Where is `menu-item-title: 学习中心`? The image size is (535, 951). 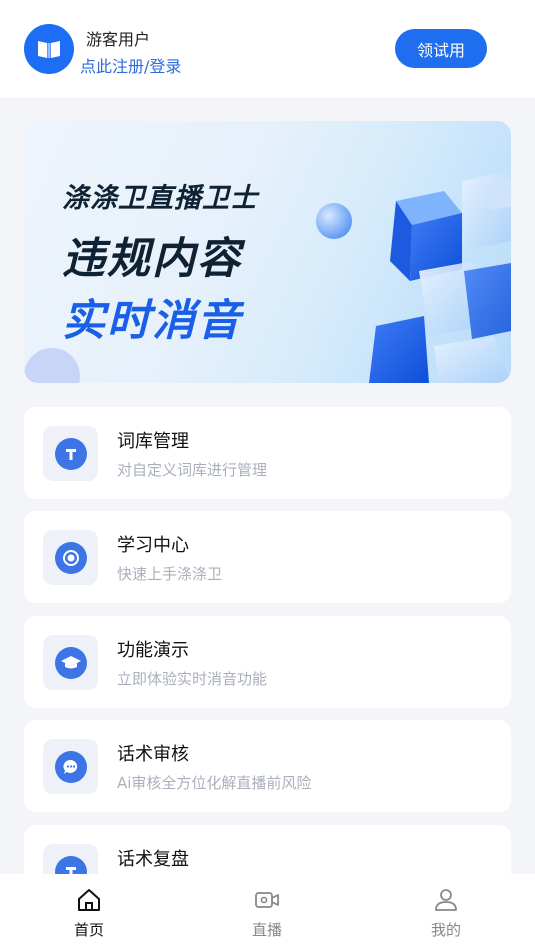 menu-item-title: 学习中心 is located at coordinates (153, 545).